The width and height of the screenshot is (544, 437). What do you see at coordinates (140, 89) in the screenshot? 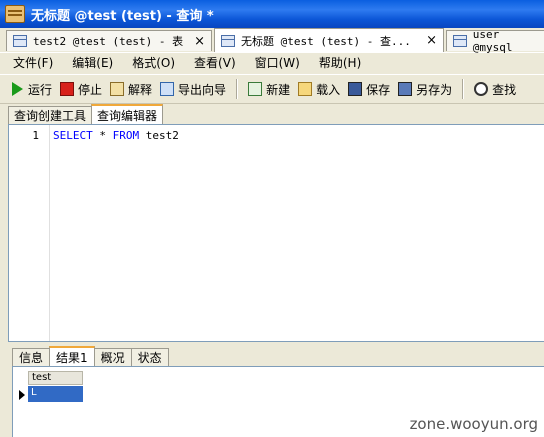
I see `explain-label: 解释` at bounding box center [140, 89].